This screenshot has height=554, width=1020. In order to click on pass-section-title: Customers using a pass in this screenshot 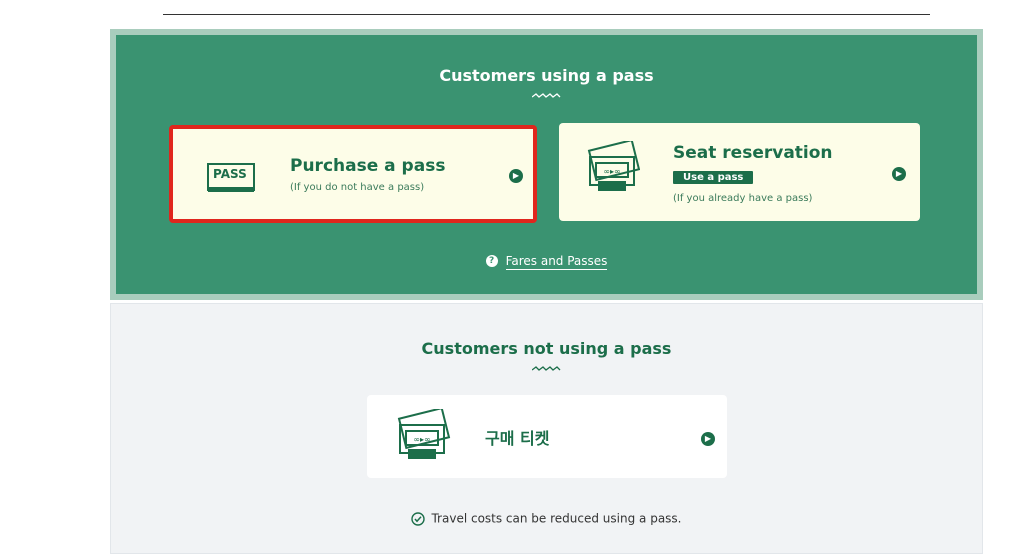, I will do `click(546, 75)`.